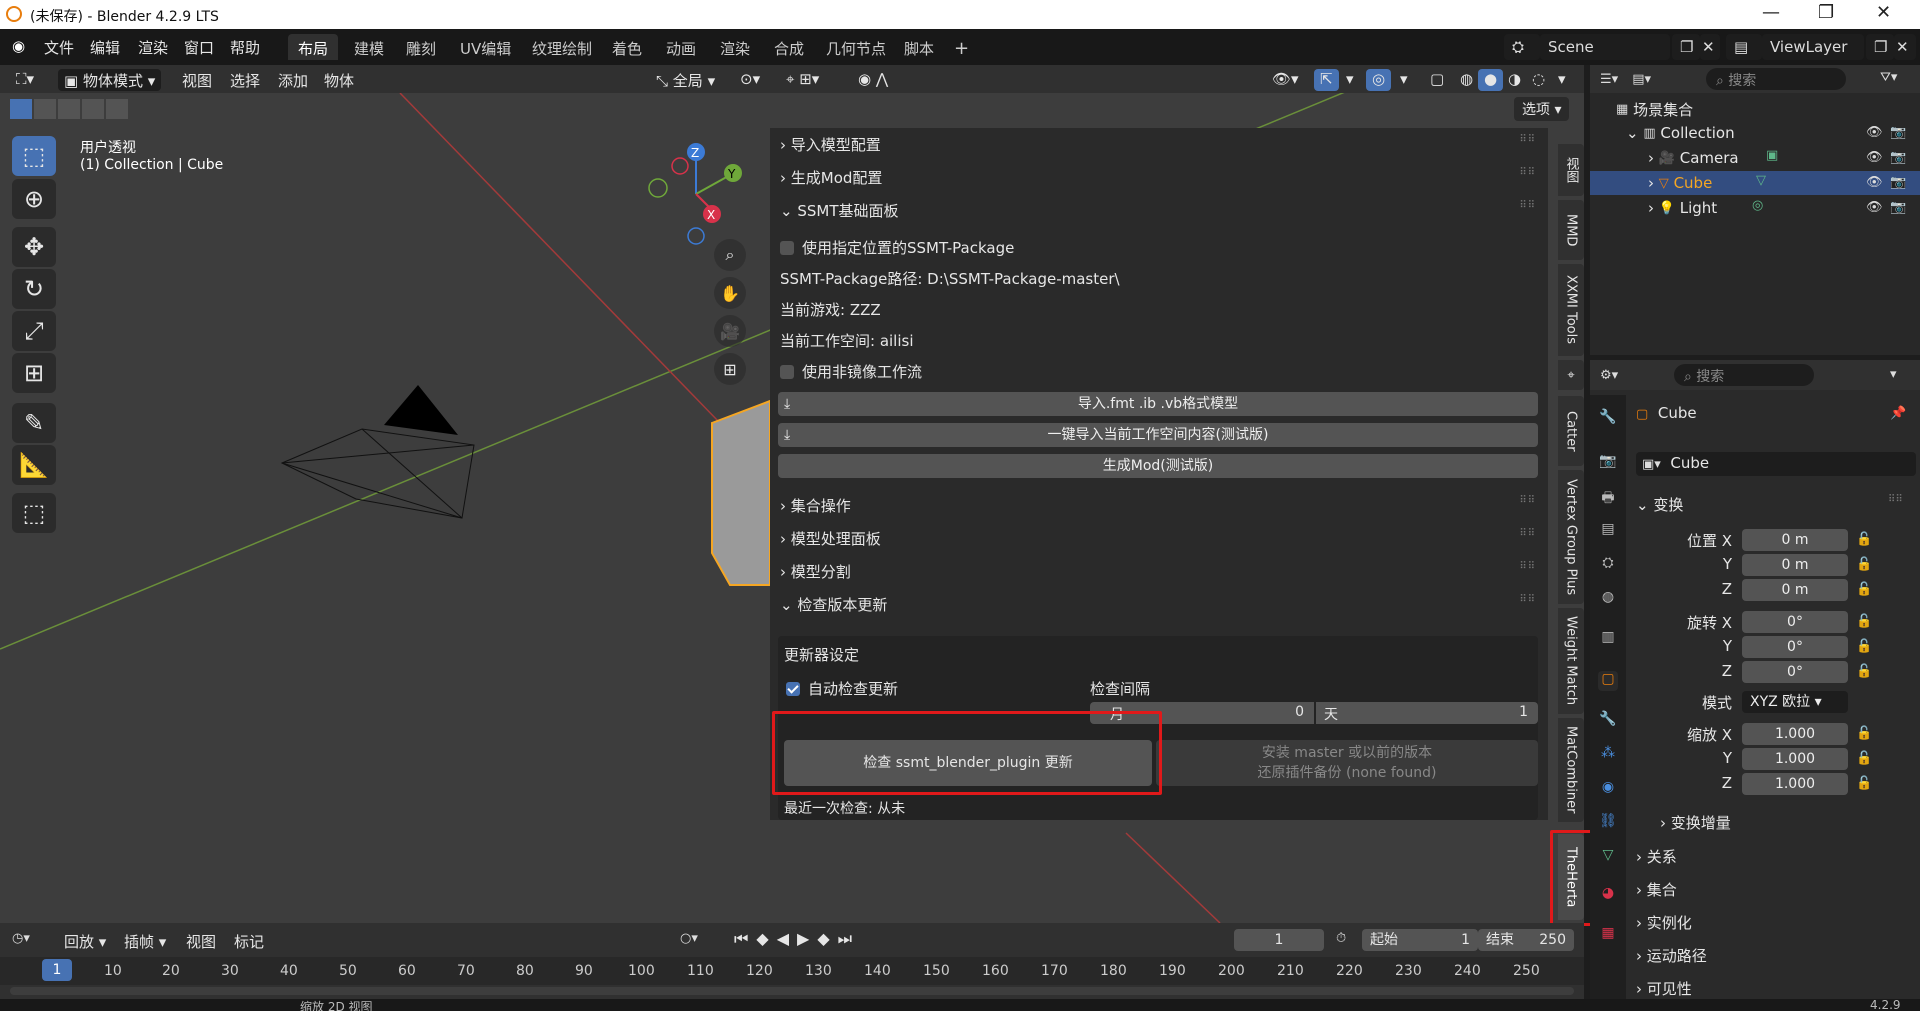 The height and width of the screenshot is (1011, 1920). I want to click on section-import-config: › 导入模型配置 ⠿⠿, so click(1159, 144).